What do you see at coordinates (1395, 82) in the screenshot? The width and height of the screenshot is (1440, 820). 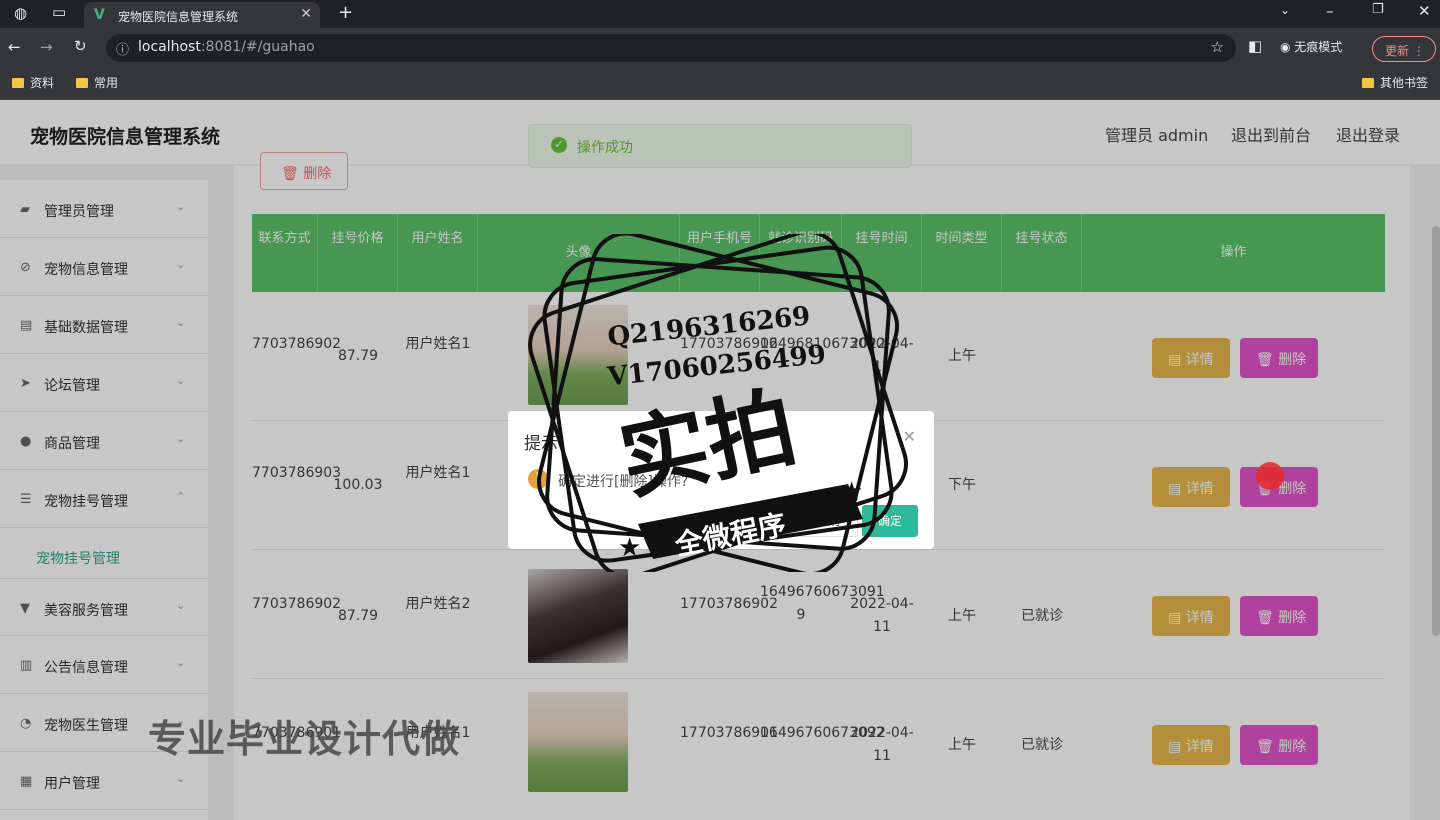 I see `other-bookmarks: 其他书签` at bounding box center [1395, 82].